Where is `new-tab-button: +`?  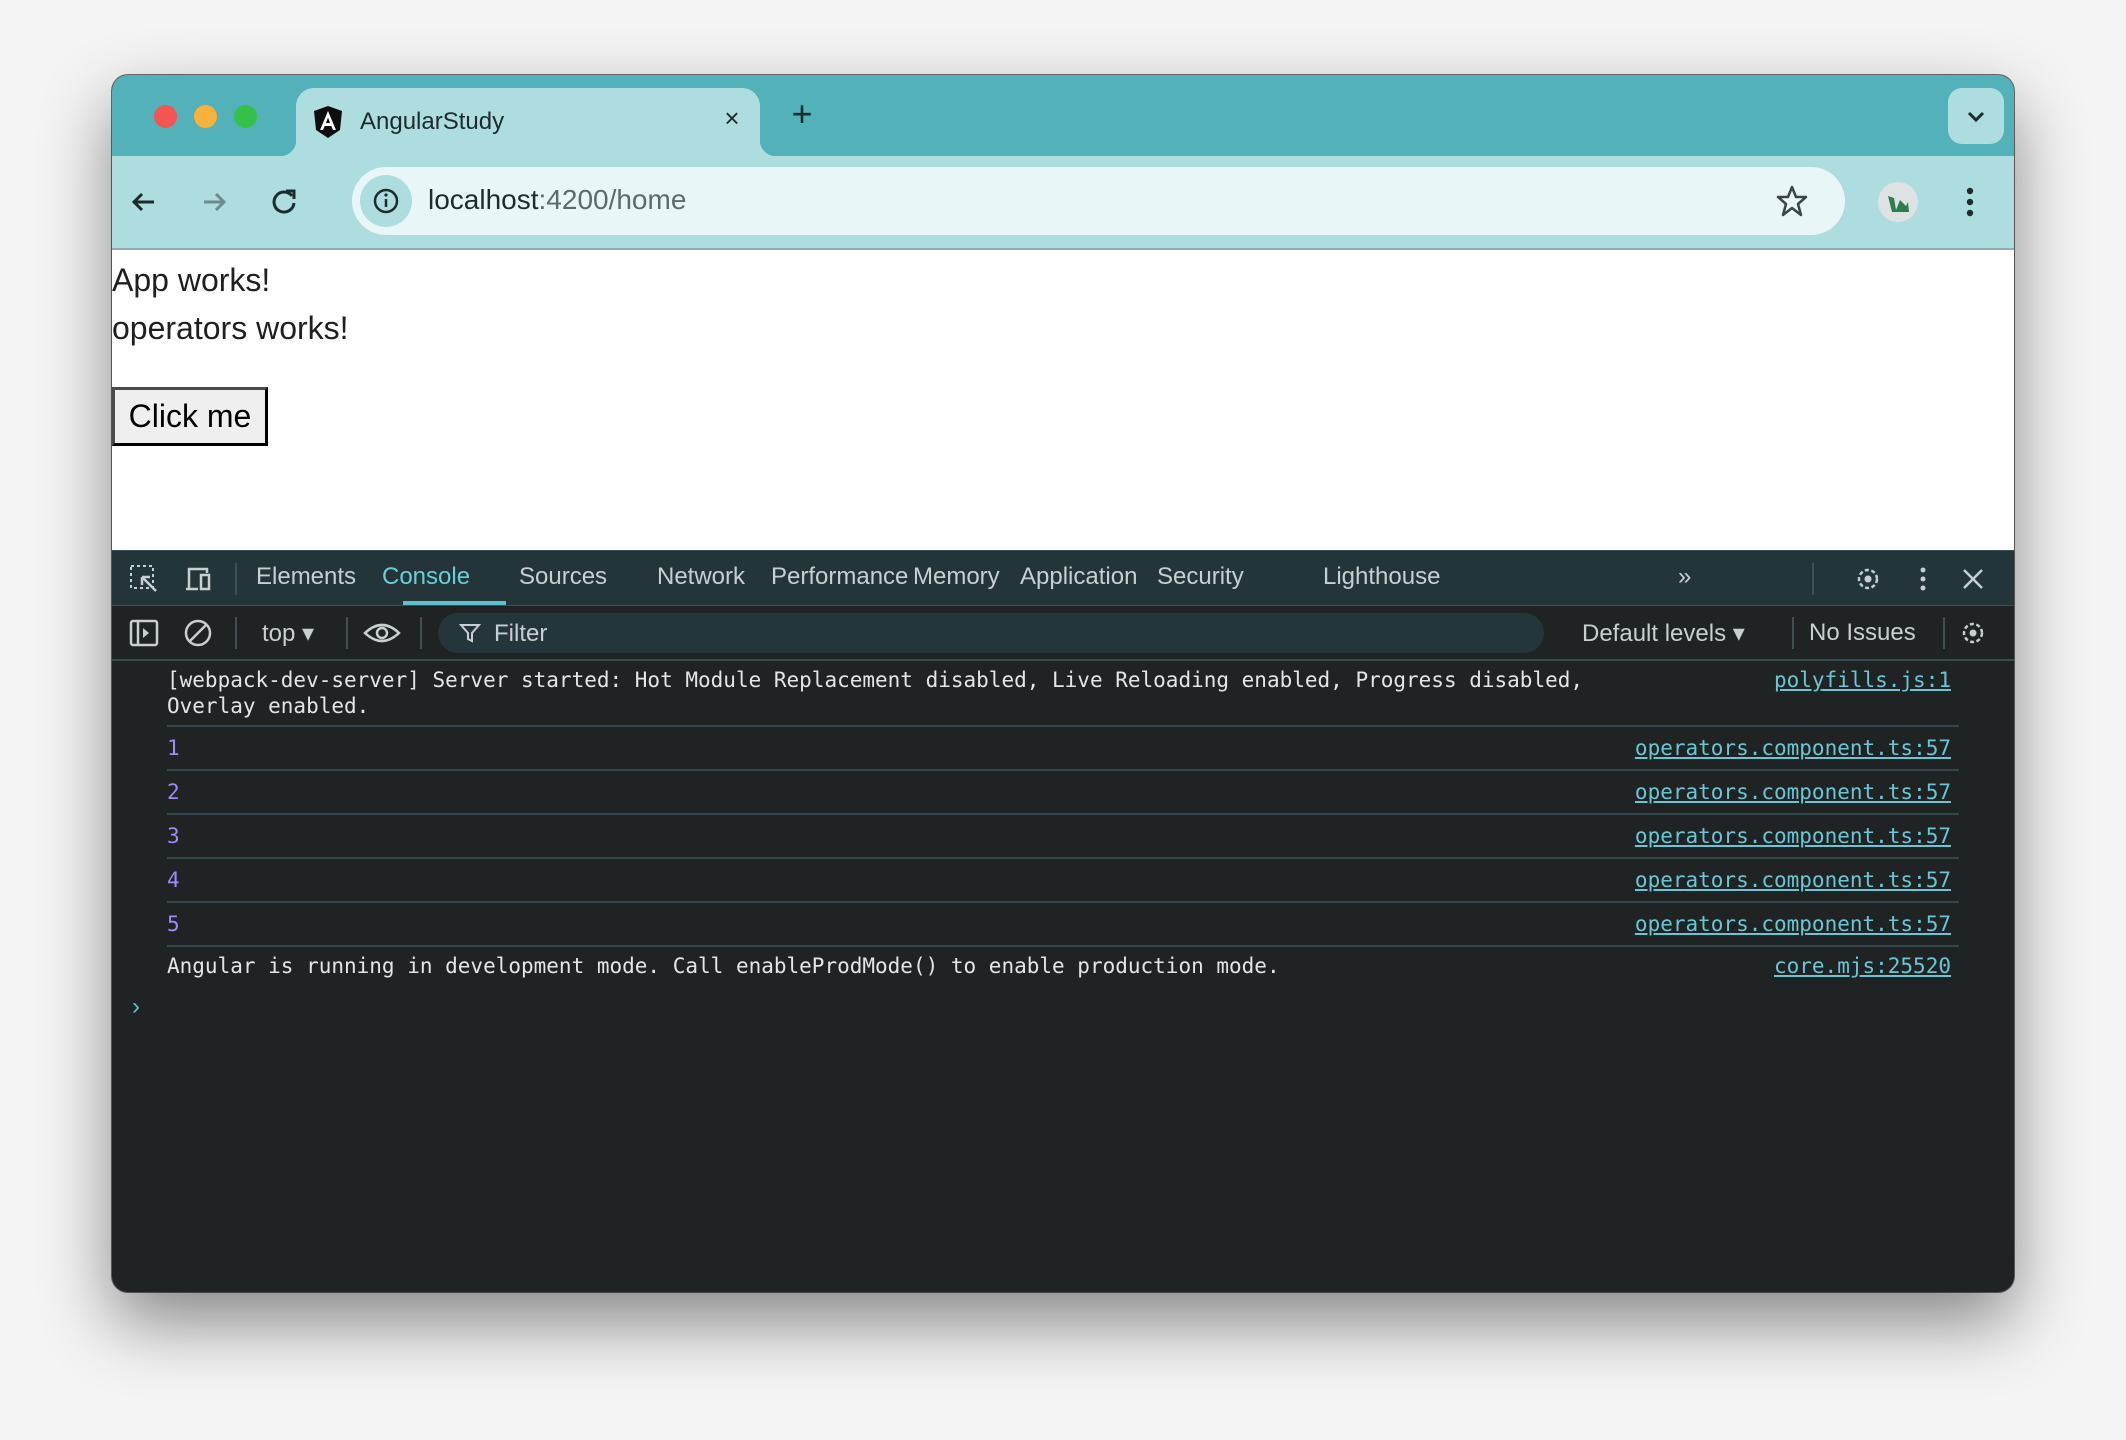
new-tab-button: + is located at coordinates (802, 115).